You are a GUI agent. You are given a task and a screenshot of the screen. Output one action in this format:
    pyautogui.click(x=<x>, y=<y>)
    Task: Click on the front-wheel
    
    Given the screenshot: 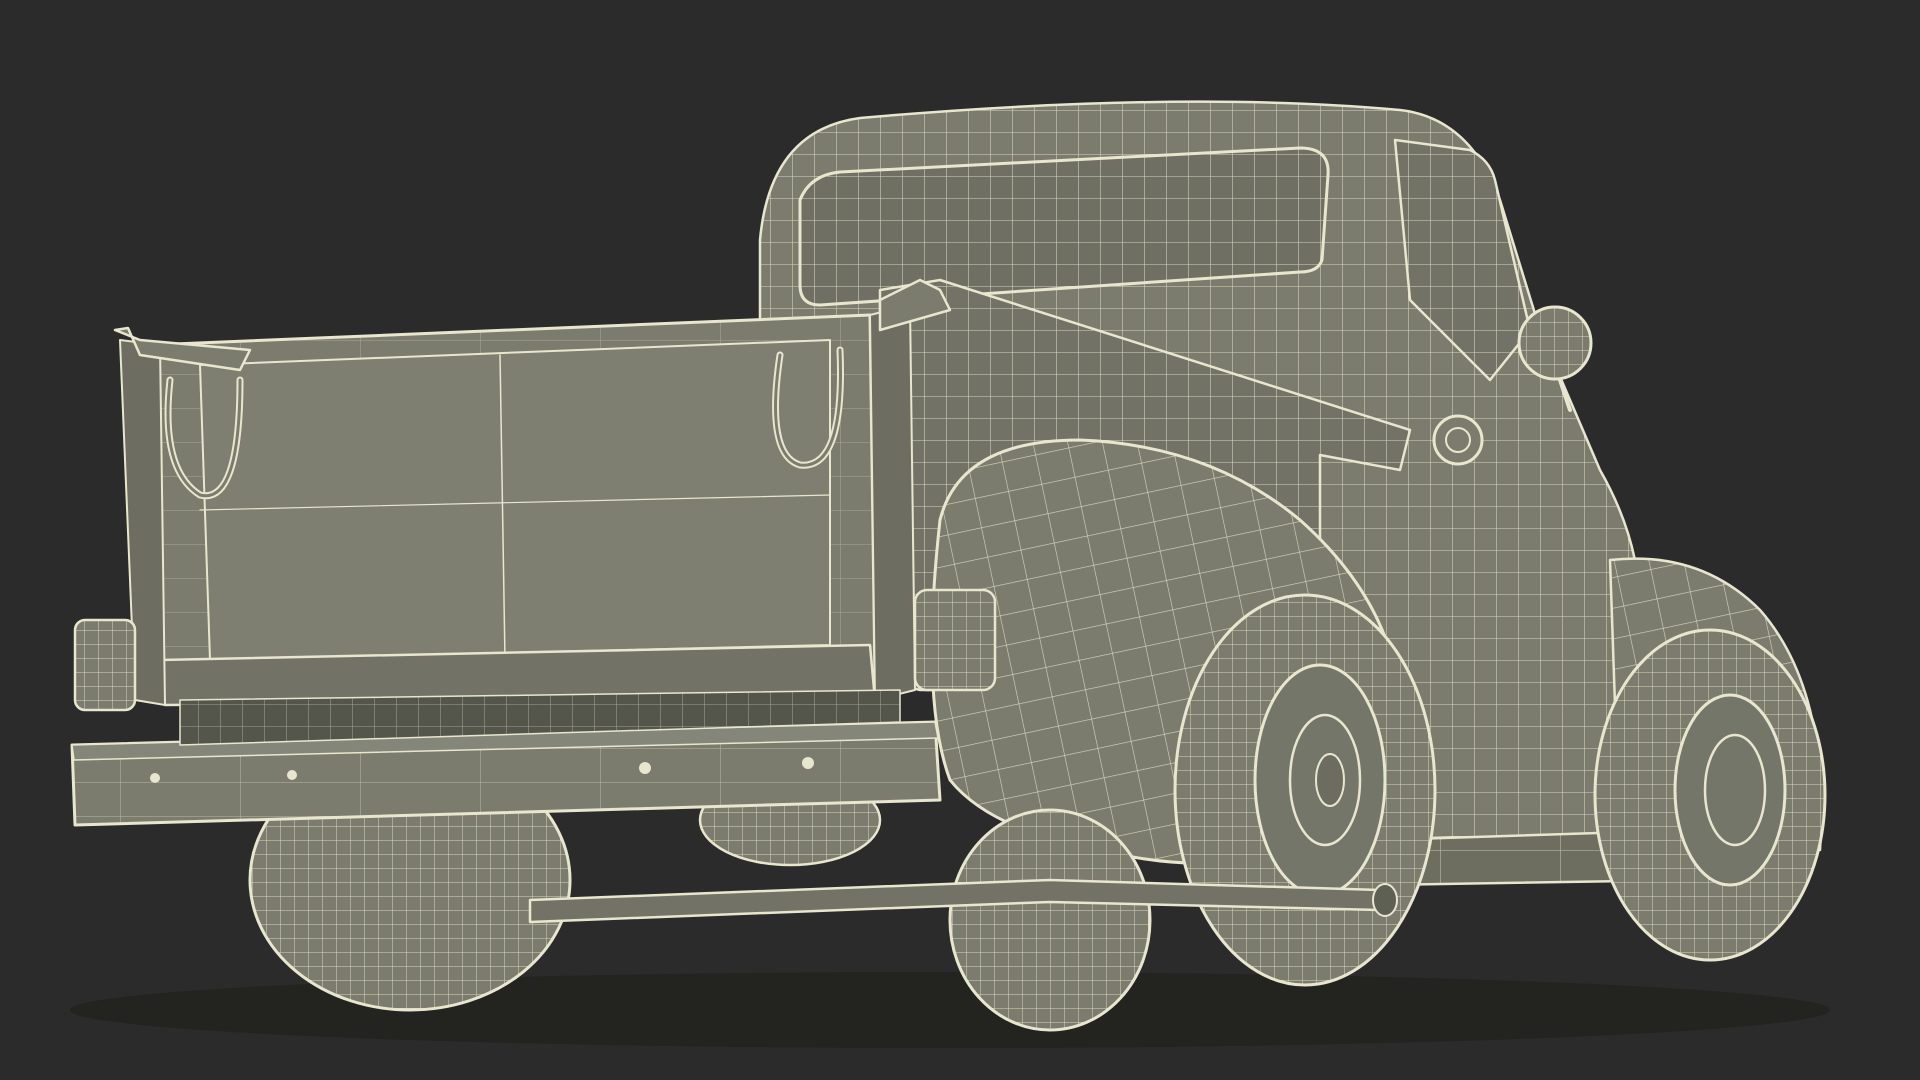 What is the action you would take?
    pyautogui.click(x=1710, y=795)
    